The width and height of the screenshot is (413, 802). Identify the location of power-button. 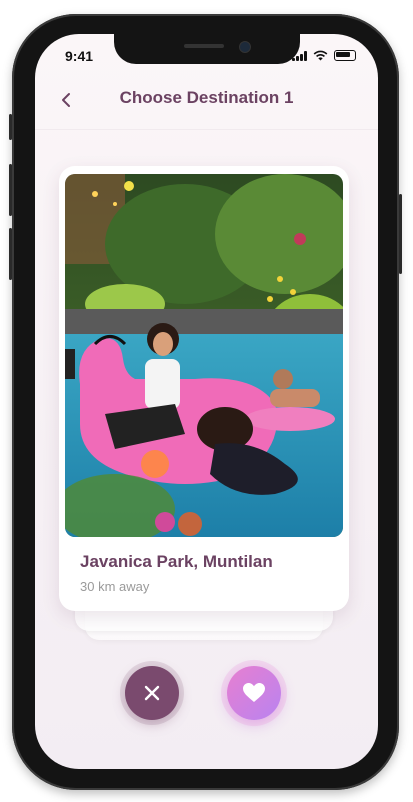
(400, 234).